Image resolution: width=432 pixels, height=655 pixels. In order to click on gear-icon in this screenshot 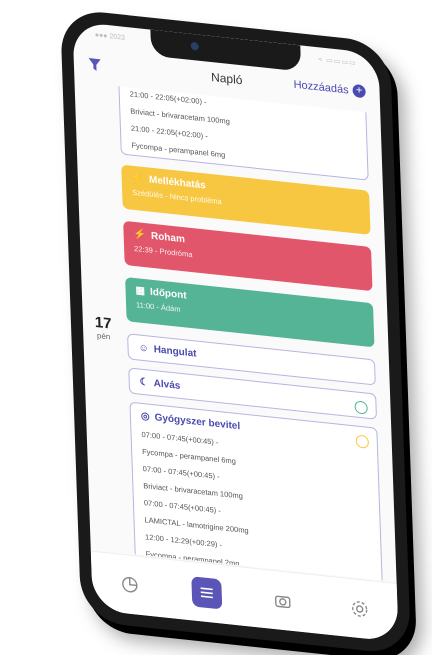, I will do `click(359, 609)`.